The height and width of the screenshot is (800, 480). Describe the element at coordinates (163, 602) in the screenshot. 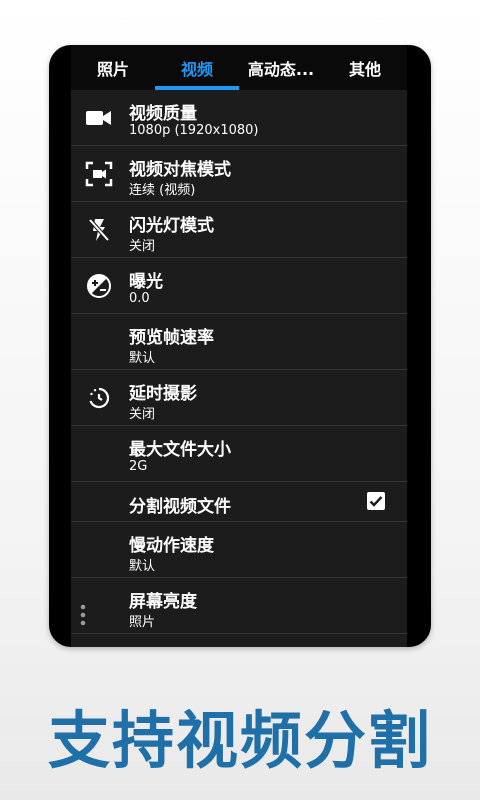

I see `setting-title: 屏幕亮度` at that location.